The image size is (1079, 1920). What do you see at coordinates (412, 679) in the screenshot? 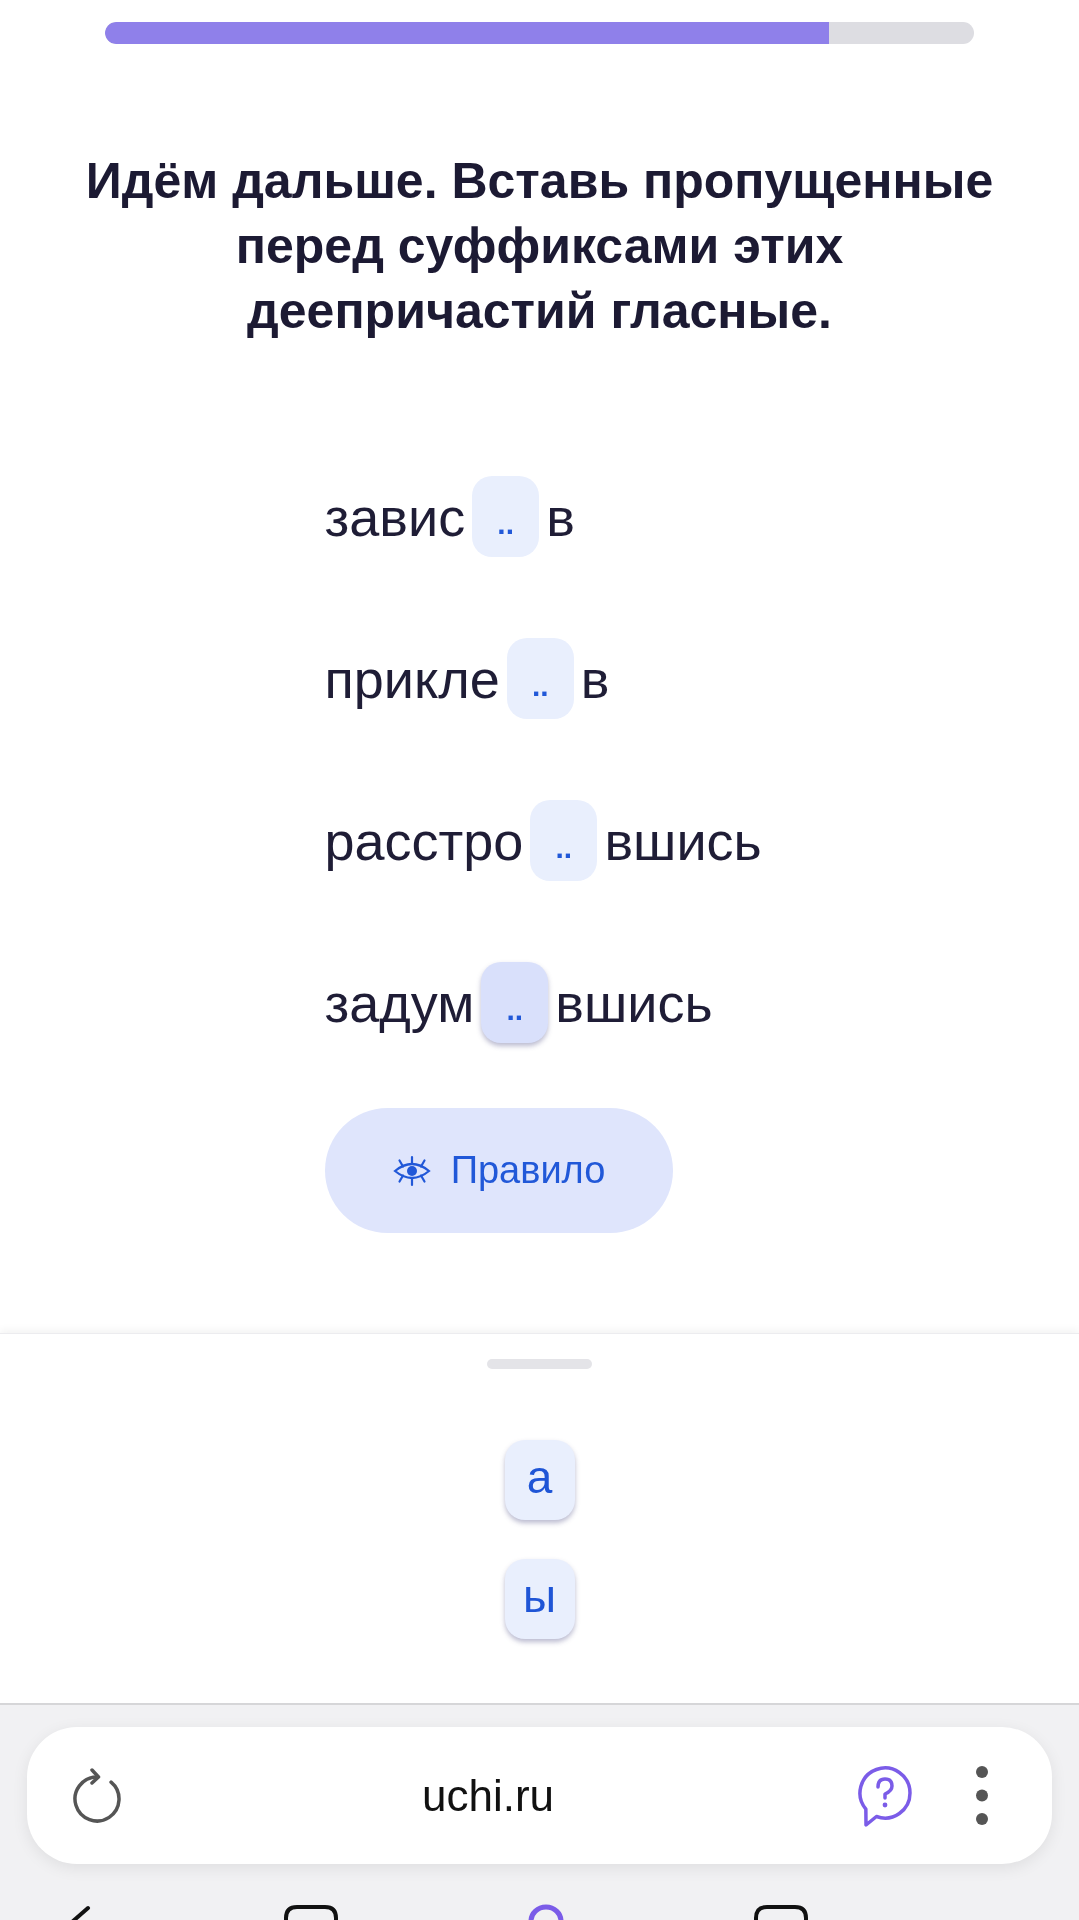
I see `word-stem: прикле` at bounding box center [412, 679].